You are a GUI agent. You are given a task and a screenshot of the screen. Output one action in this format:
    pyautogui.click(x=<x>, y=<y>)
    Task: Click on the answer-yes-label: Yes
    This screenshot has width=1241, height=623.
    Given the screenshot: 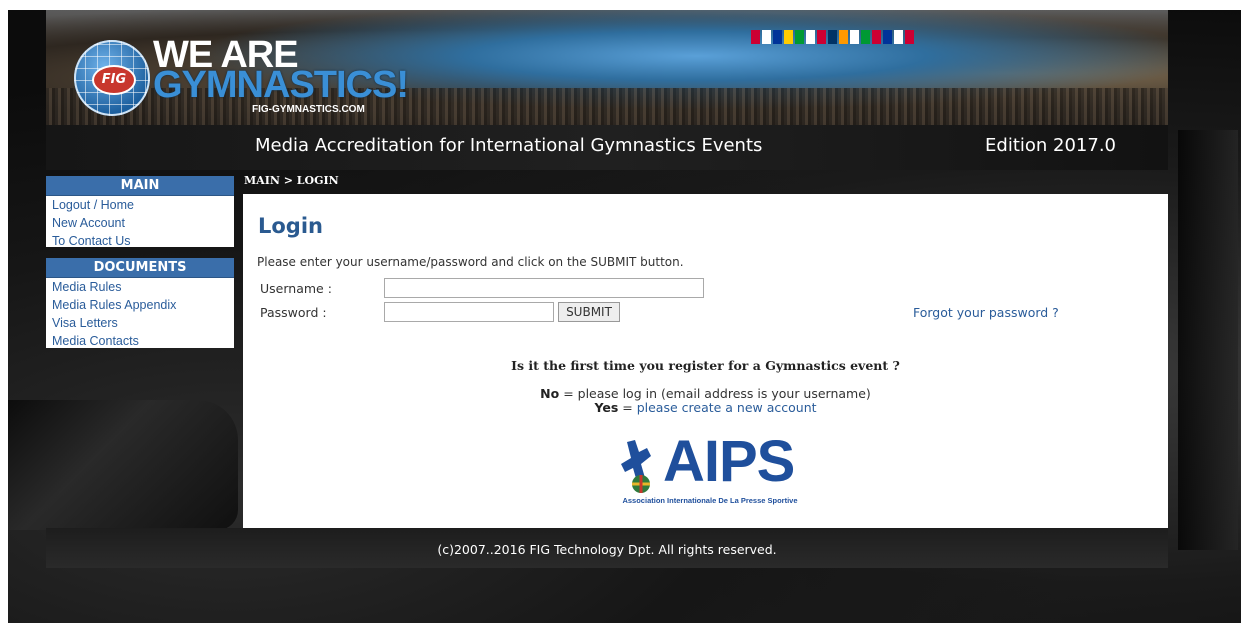 What is the action you would take?
    pyautogui.click(x=606, y=407)
    